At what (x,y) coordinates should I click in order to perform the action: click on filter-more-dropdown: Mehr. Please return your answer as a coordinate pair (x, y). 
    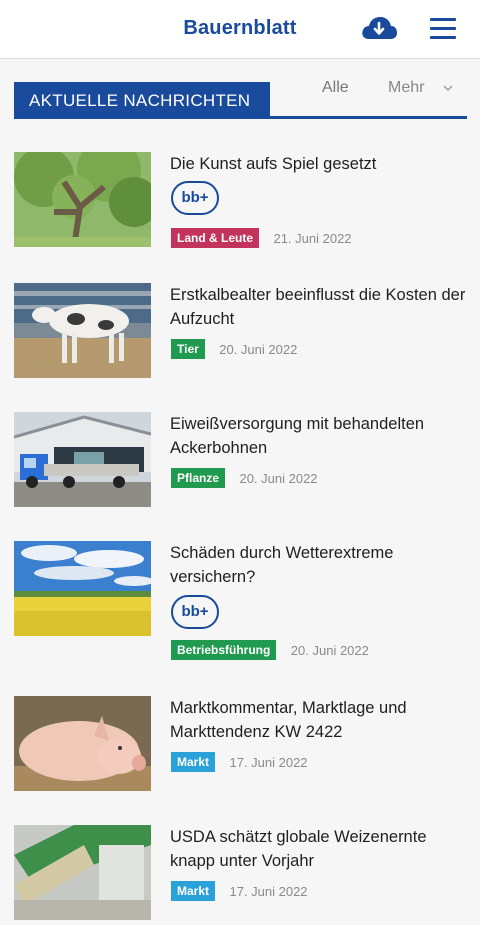
    Looking at the image, I should click on (406, 88).